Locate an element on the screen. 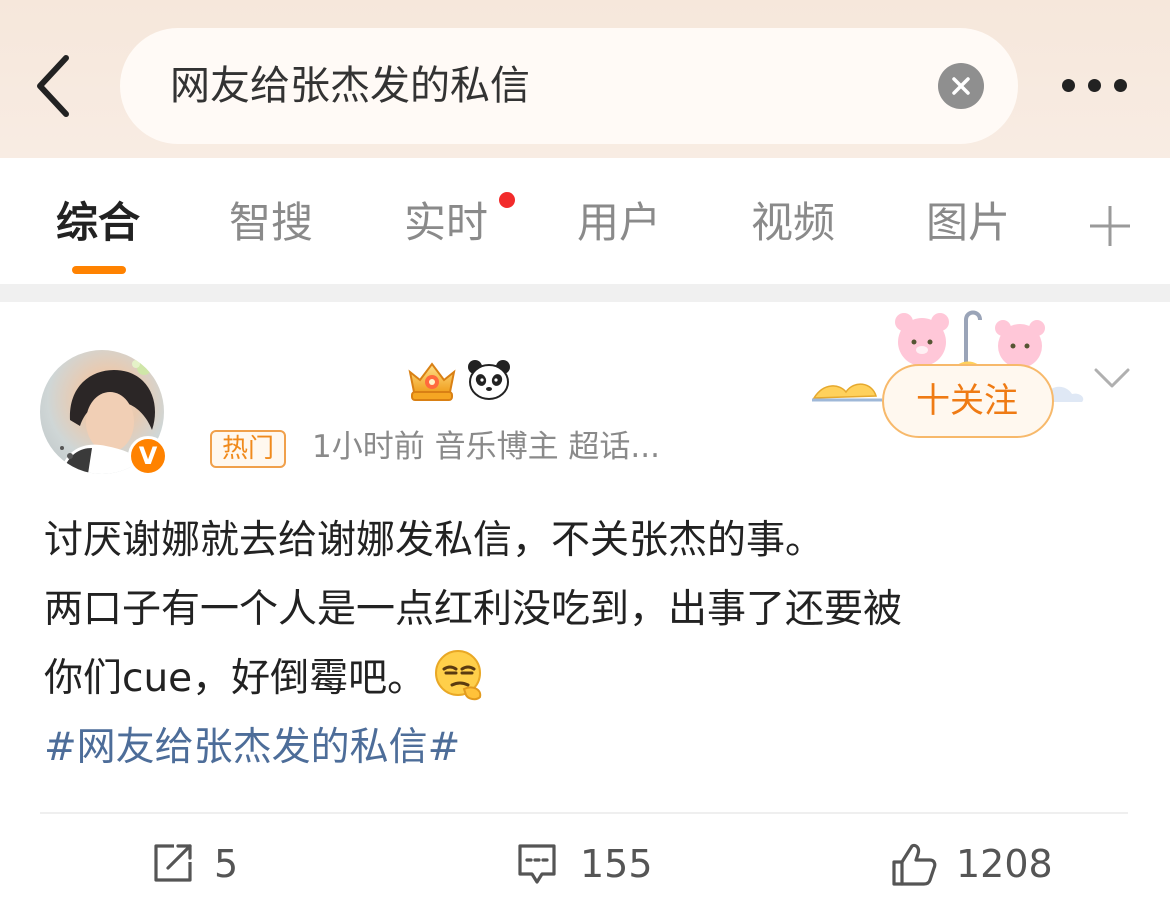  comment-icon is located at coordinates (537, 864).